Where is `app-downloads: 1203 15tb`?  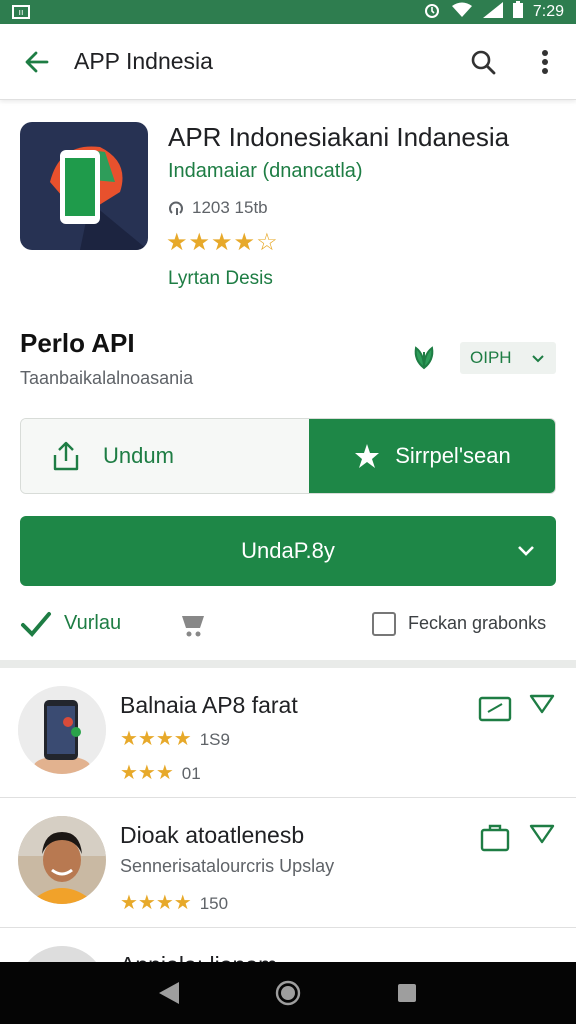 app-downloads: 1203 15tb is located at coordinates (218, 208).